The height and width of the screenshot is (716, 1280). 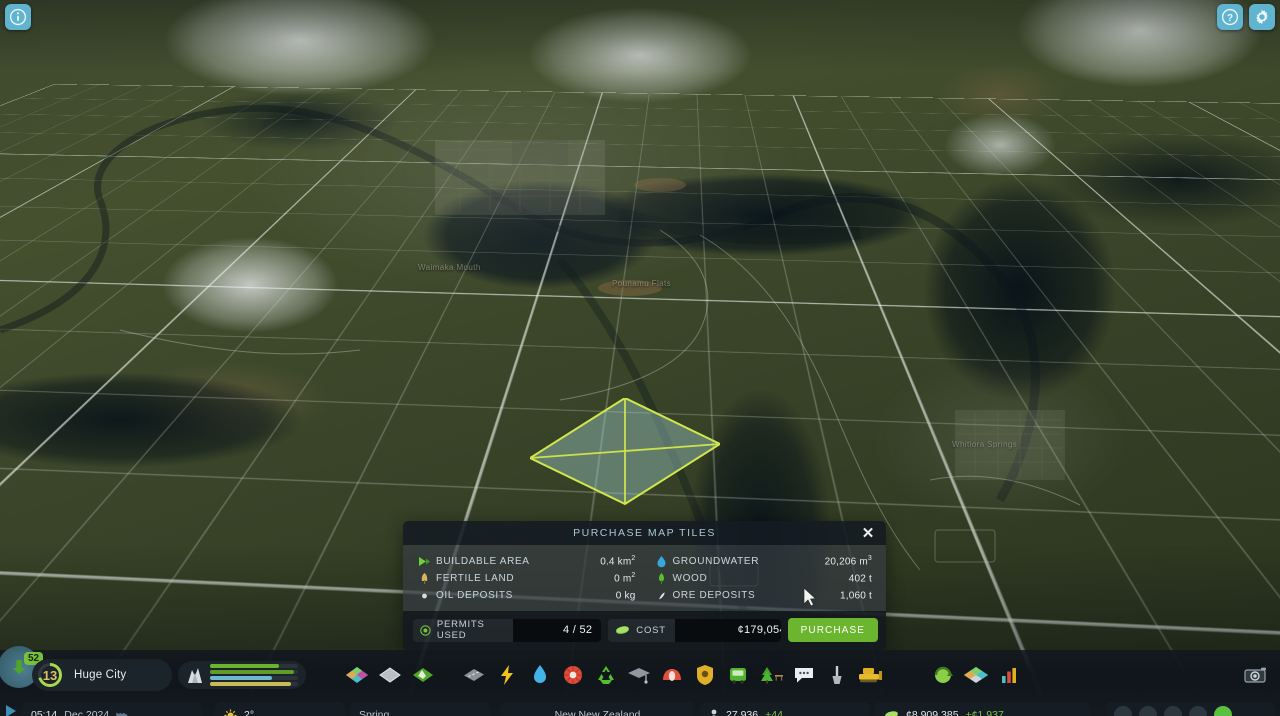 What do you see at coordinates (280, 709) in the screenshot?
I see `weather-widget: 2°` at bounding box center [280, 709].